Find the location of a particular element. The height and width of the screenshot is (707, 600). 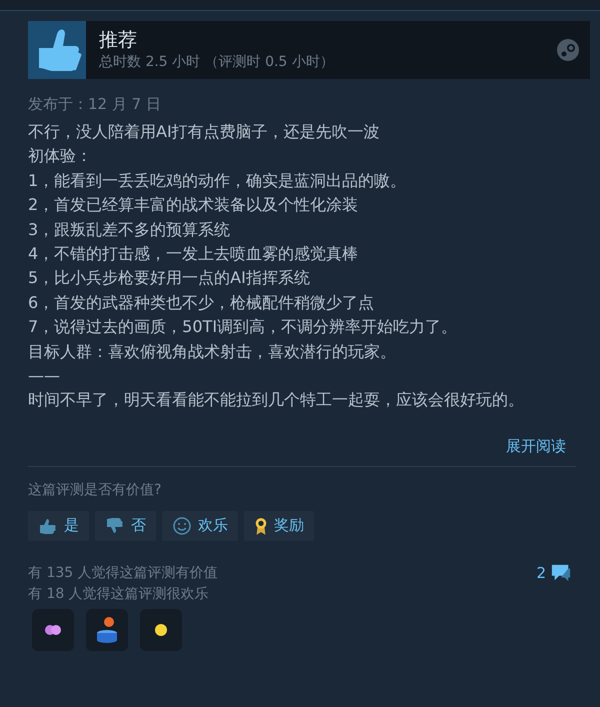

thumbs-down-icon is located at coordinates (115, 526).